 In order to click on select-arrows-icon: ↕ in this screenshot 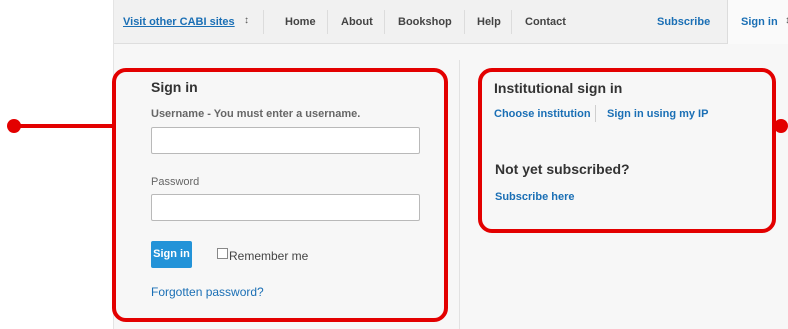, I will do `click(246, 21)`.